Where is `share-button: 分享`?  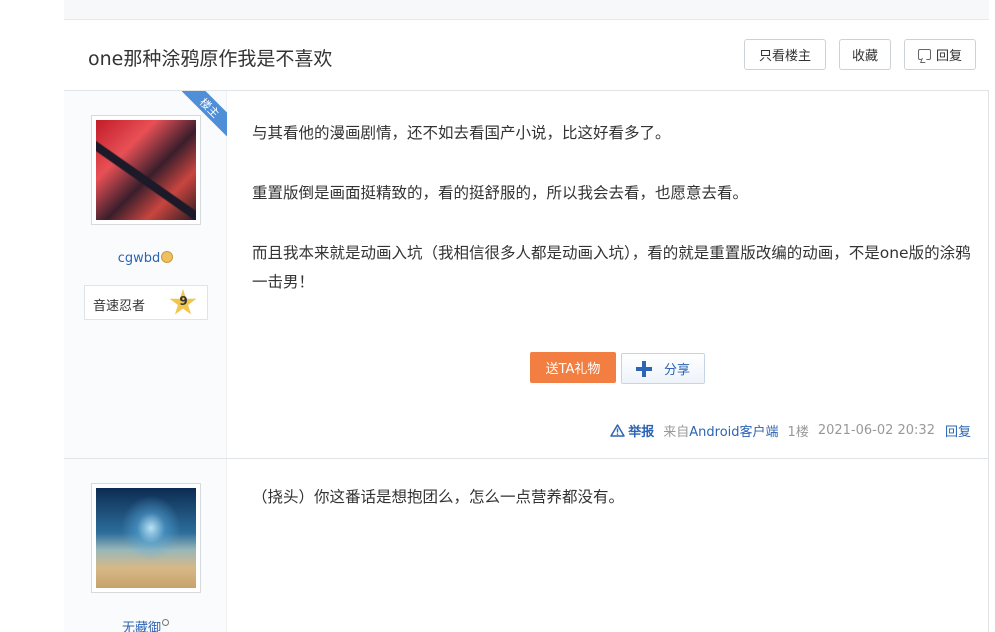 share-button: 分享 is located at coordinates (663, 368).